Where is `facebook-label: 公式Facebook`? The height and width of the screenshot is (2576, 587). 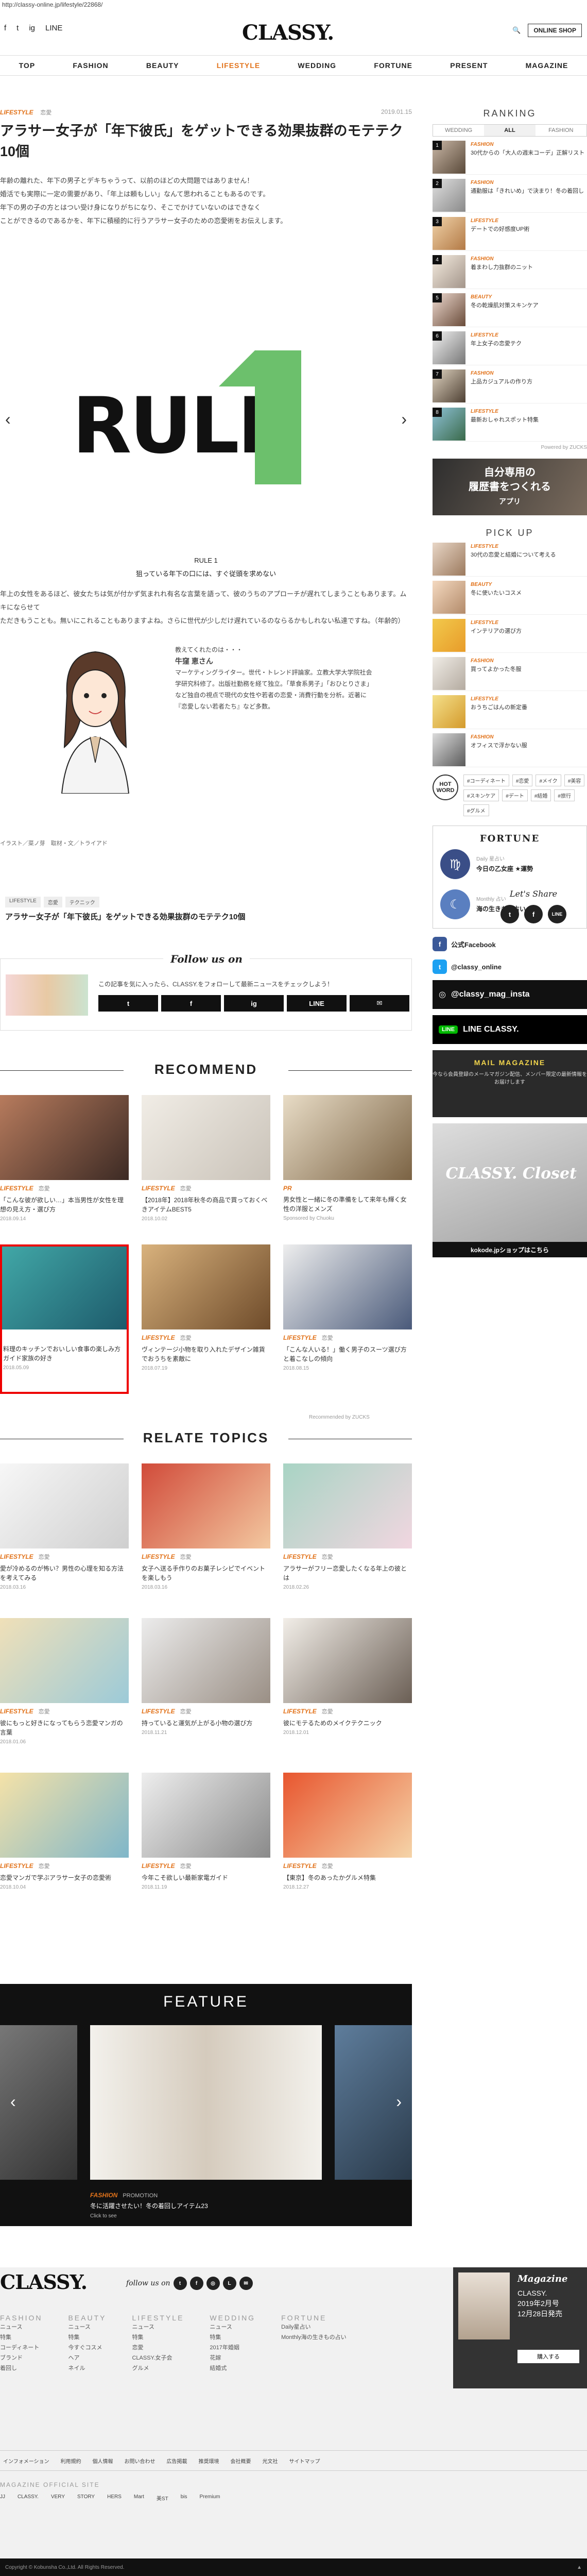 facebook-label: 公式Facebook is located at coordinates (473, 944).